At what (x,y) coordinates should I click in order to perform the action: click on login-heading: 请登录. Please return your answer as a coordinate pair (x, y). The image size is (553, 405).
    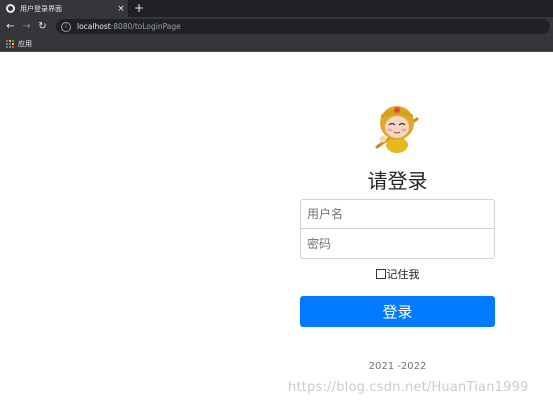
    Looking at the image, I should click on (397, 181).